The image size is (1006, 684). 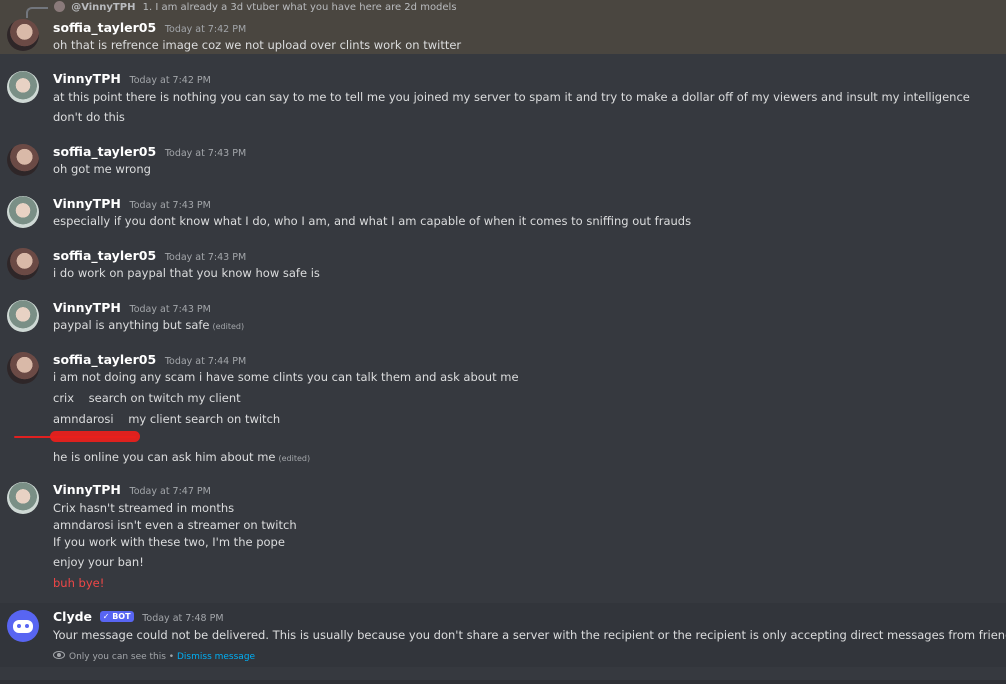 I want to click on reply-author: @VinnyTPH, so click(x=103, y=7).